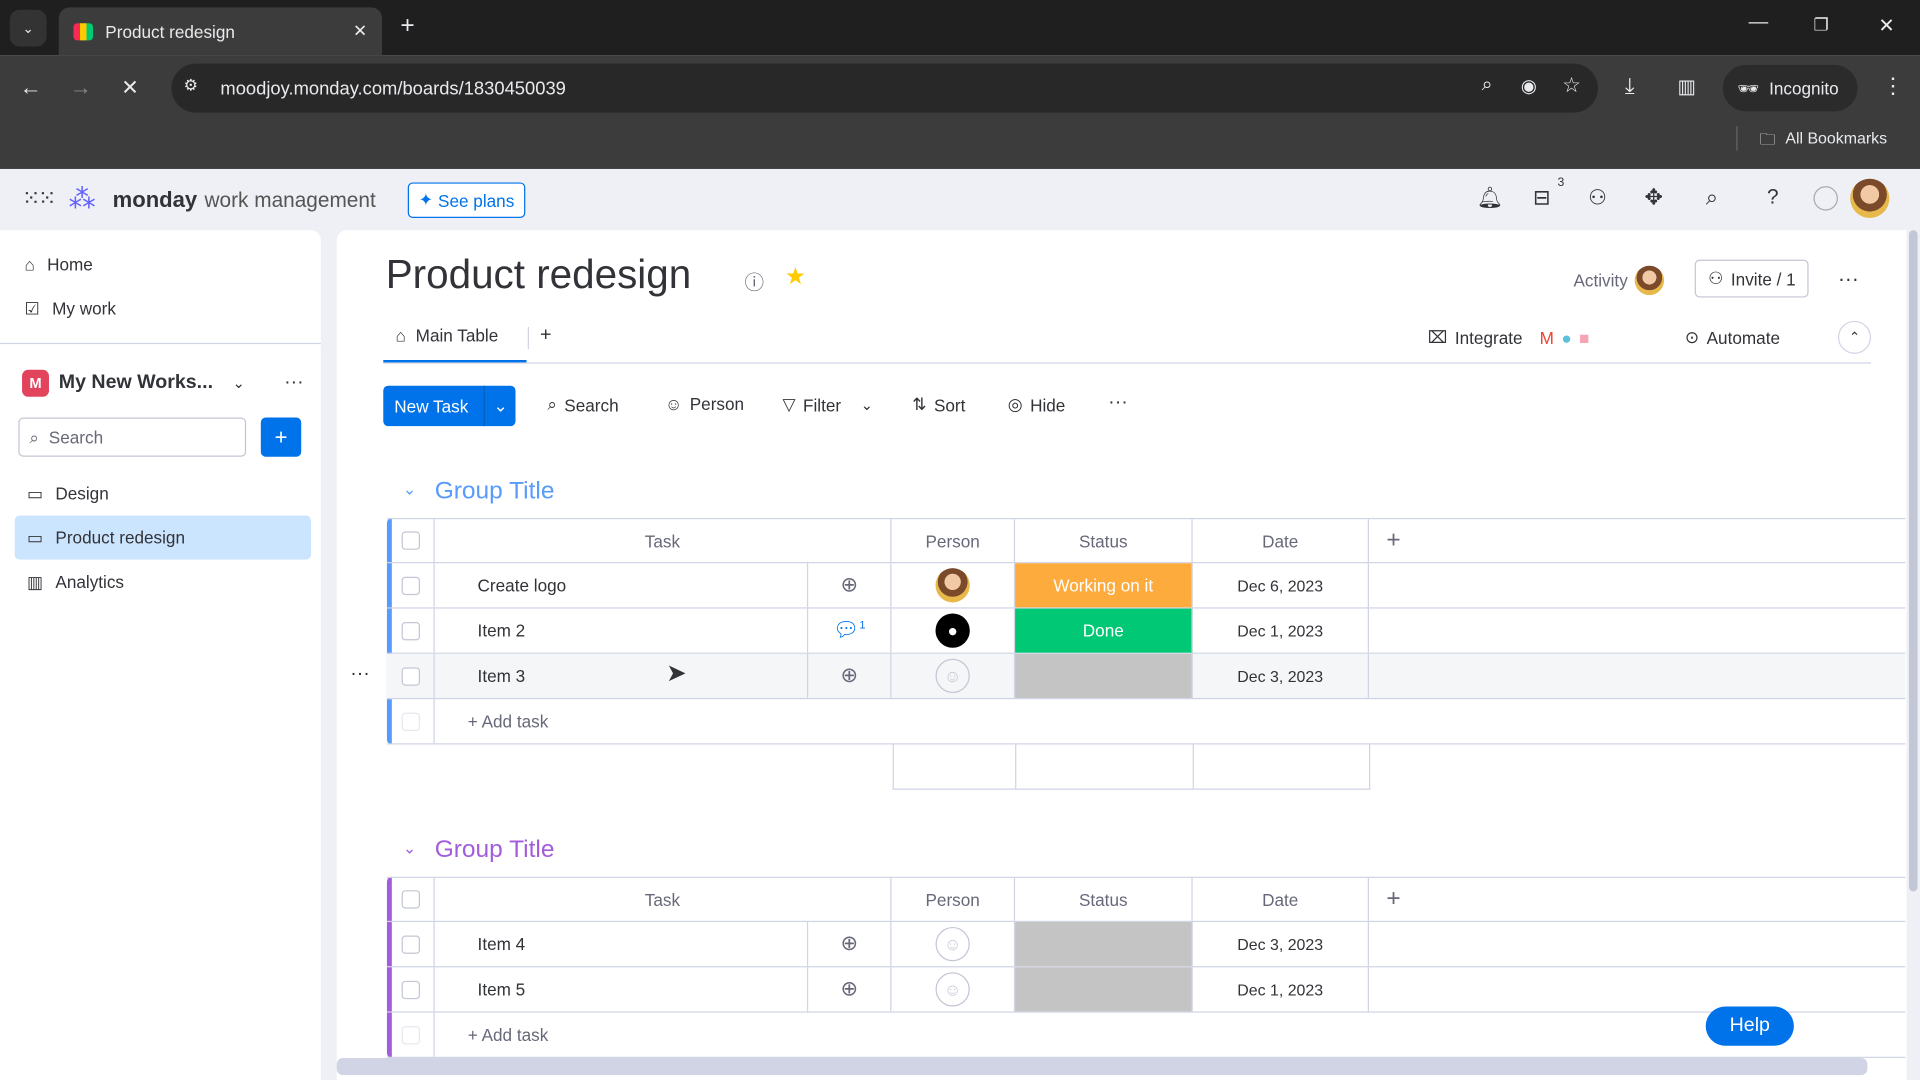  I want to click on minimize-button: —, so click(1759, 23).